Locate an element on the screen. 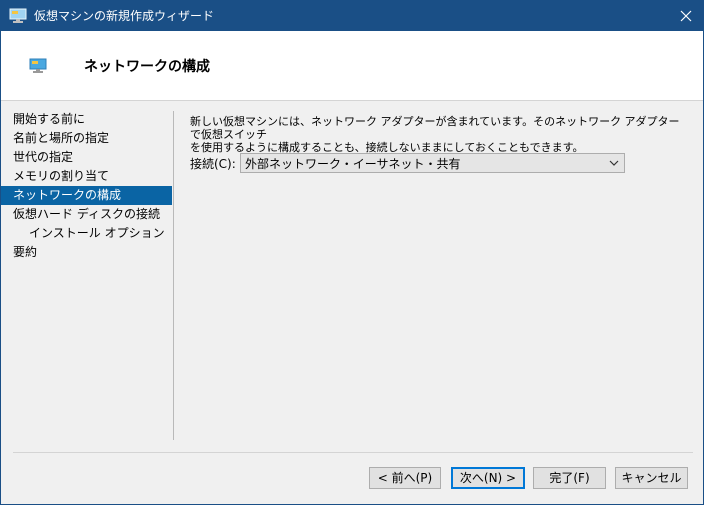 The height and width of the screenshot is (505, 704). page-title: ネットワークの構成 is located at coordinates (147, 67).